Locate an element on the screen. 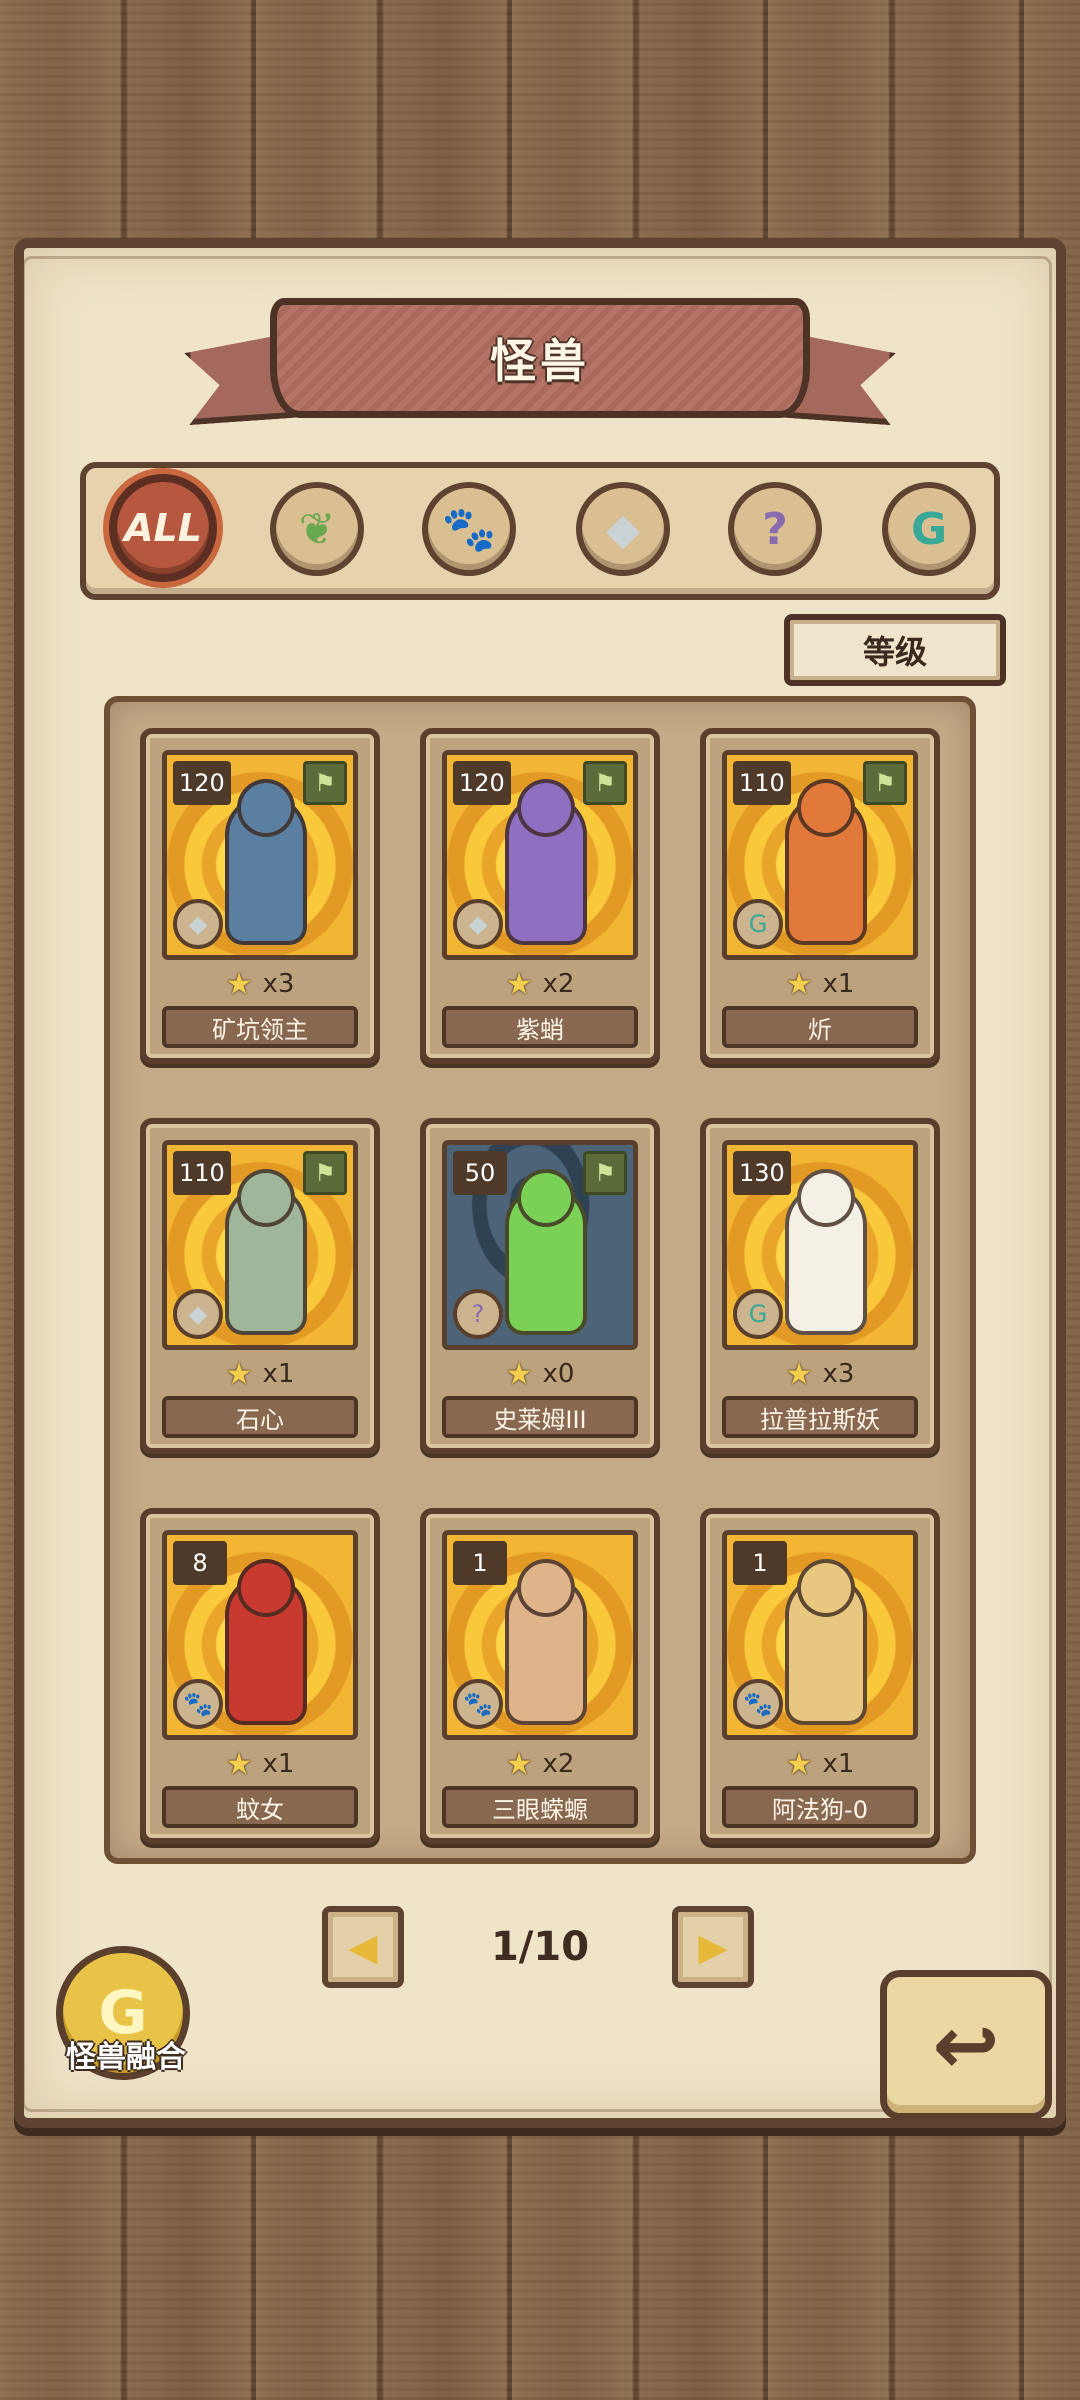 The image size is (1080, 2400). monster-portrait: 110 ⚑ G is located at coordinates (820, 855).